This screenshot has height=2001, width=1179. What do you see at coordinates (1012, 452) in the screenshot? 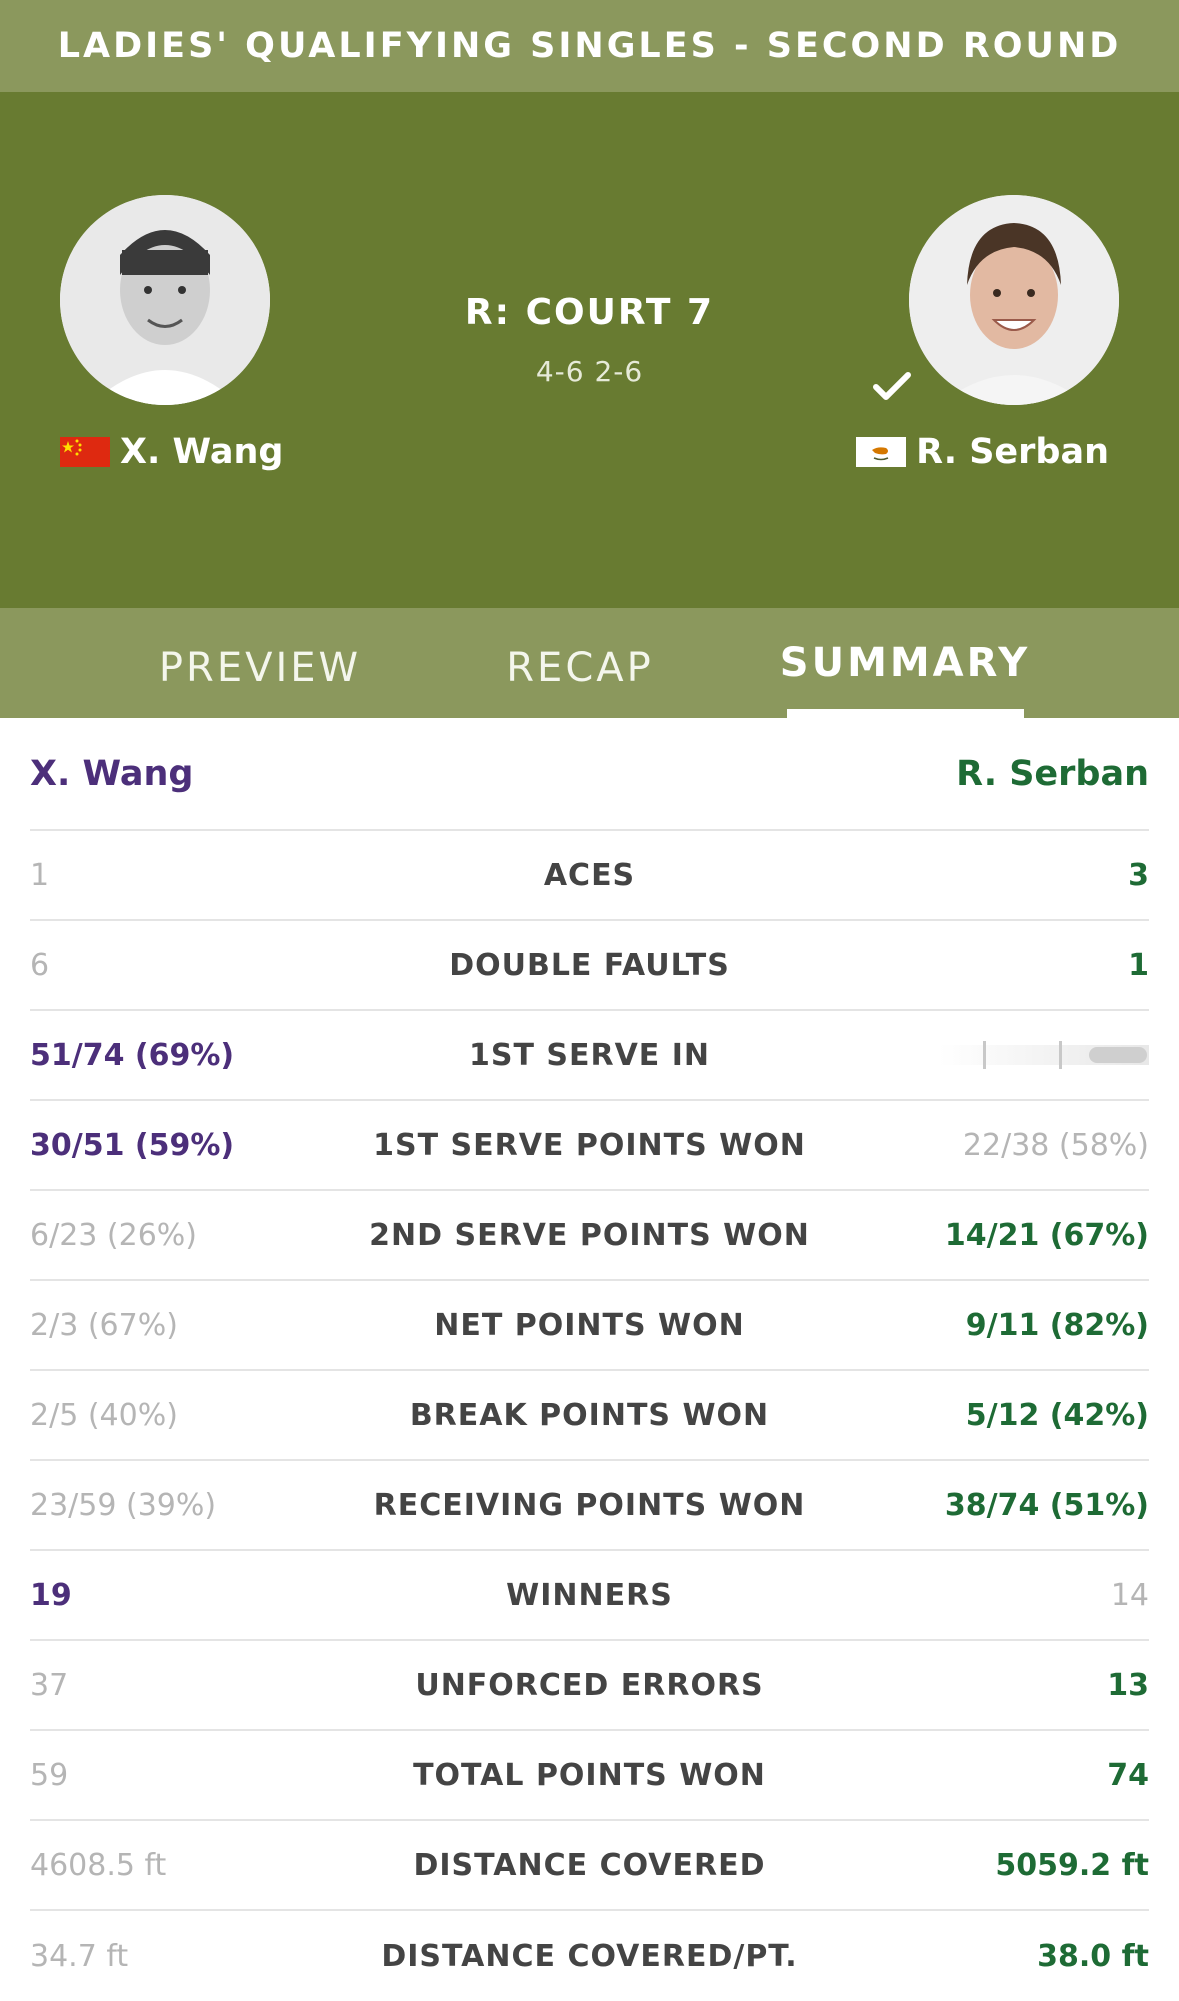
I see `player2-name: R. Serban` at bounding box center [1012, 452].